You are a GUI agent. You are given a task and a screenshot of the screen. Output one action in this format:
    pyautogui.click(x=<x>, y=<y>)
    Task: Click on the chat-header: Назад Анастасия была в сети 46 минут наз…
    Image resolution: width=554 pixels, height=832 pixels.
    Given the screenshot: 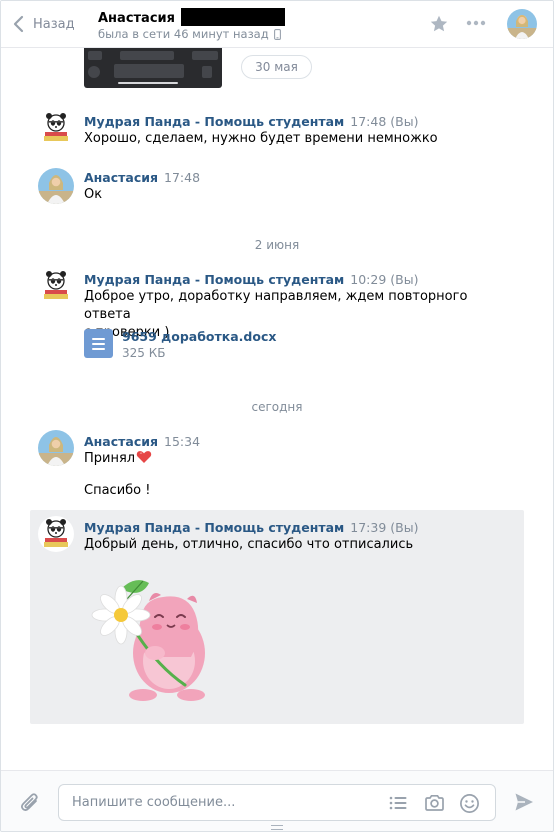 What is the action you would take?
    pyautogui.click(x=277, y=24)
    